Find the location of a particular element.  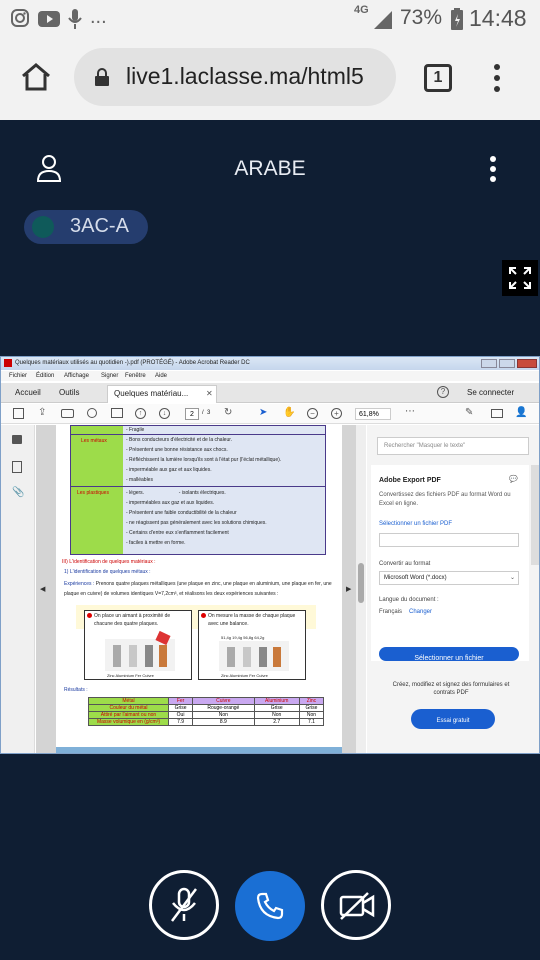

more-tools-icon: ⋯ is located at coordinates (410, 411).